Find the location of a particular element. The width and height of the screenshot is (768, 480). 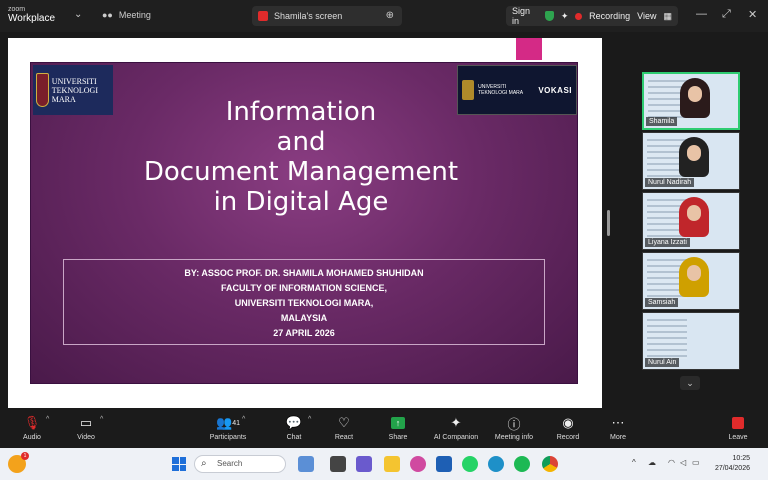

meeting-tab: ●● Meeting is located at coordinates (126, 15).